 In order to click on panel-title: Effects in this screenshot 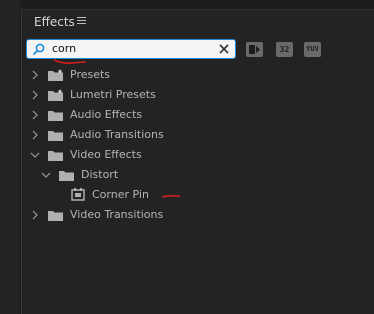, I will do `click(54, 22)`.